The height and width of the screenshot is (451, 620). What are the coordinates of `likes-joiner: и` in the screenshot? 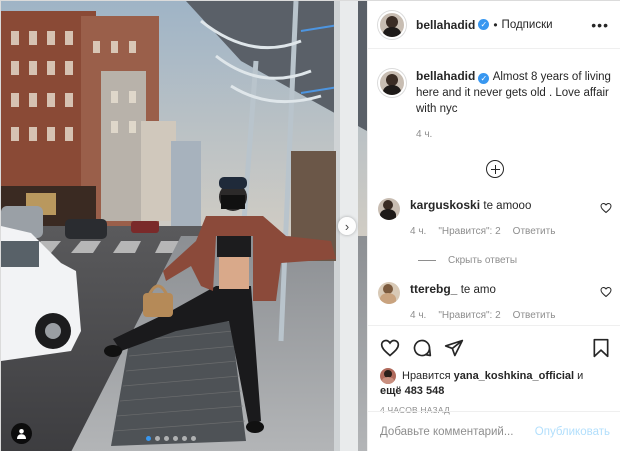 It's located at (580, 376).